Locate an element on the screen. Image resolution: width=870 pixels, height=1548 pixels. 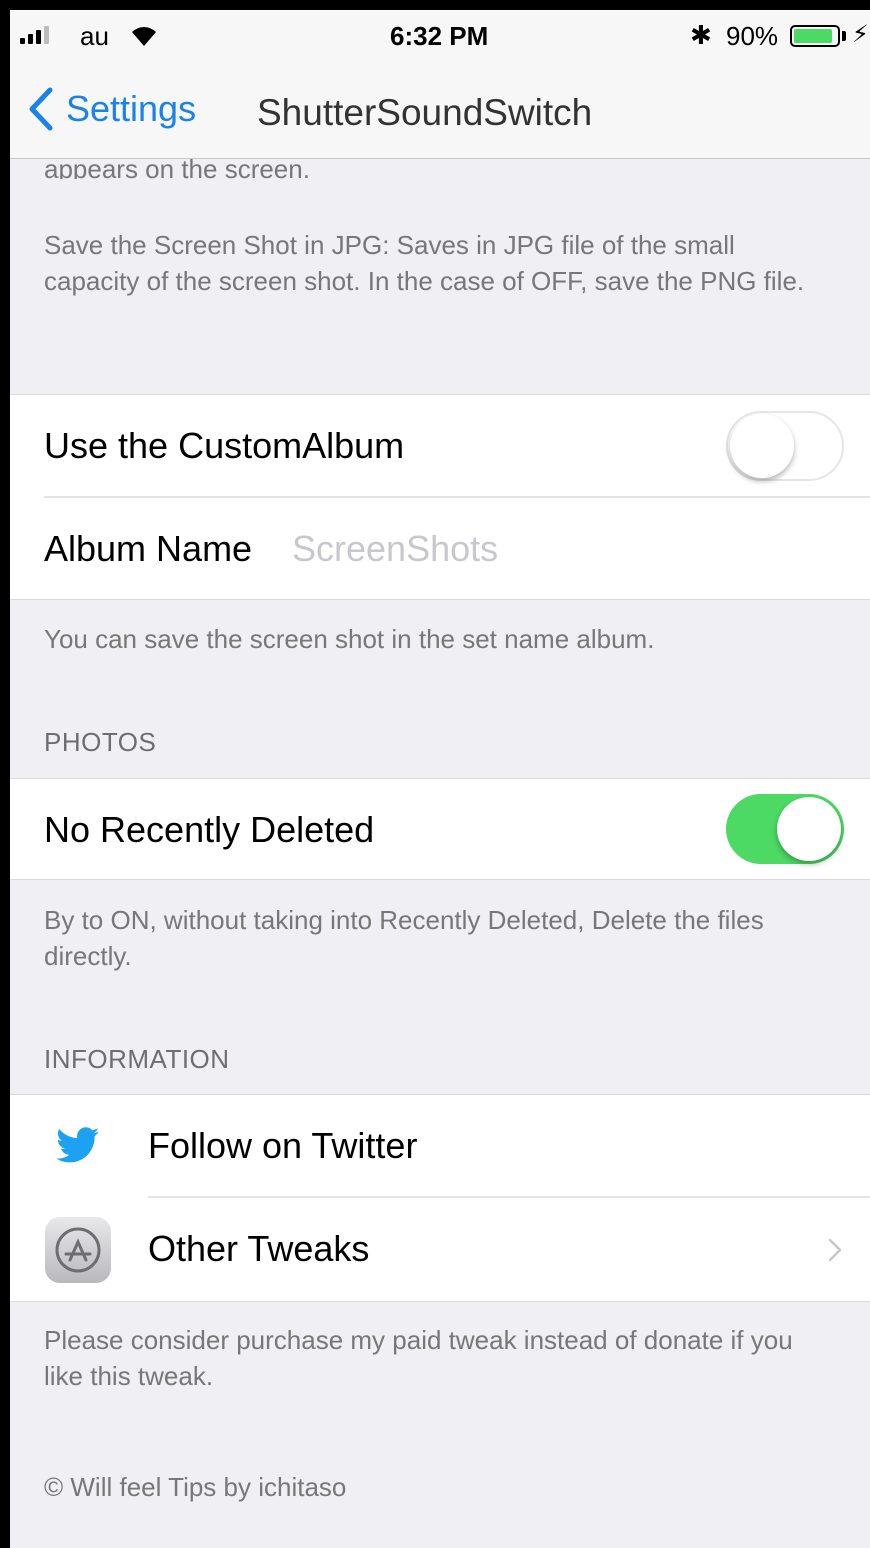
back-button-label: Settings is located at coordinates (131, 108).